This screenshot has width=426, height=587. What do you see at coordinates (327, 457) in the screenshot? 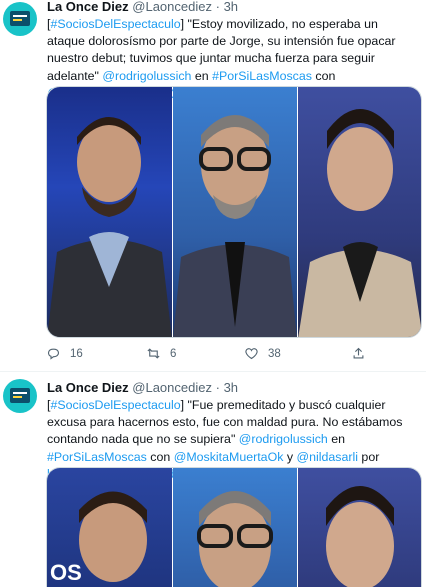
I see `tweet-link: @nildasarli` at bounding box center [327, 457].